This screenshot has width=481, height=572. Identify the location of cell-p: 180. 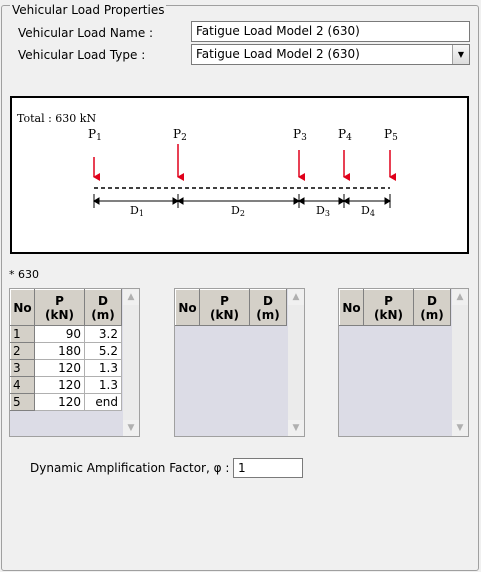
(59, 351).